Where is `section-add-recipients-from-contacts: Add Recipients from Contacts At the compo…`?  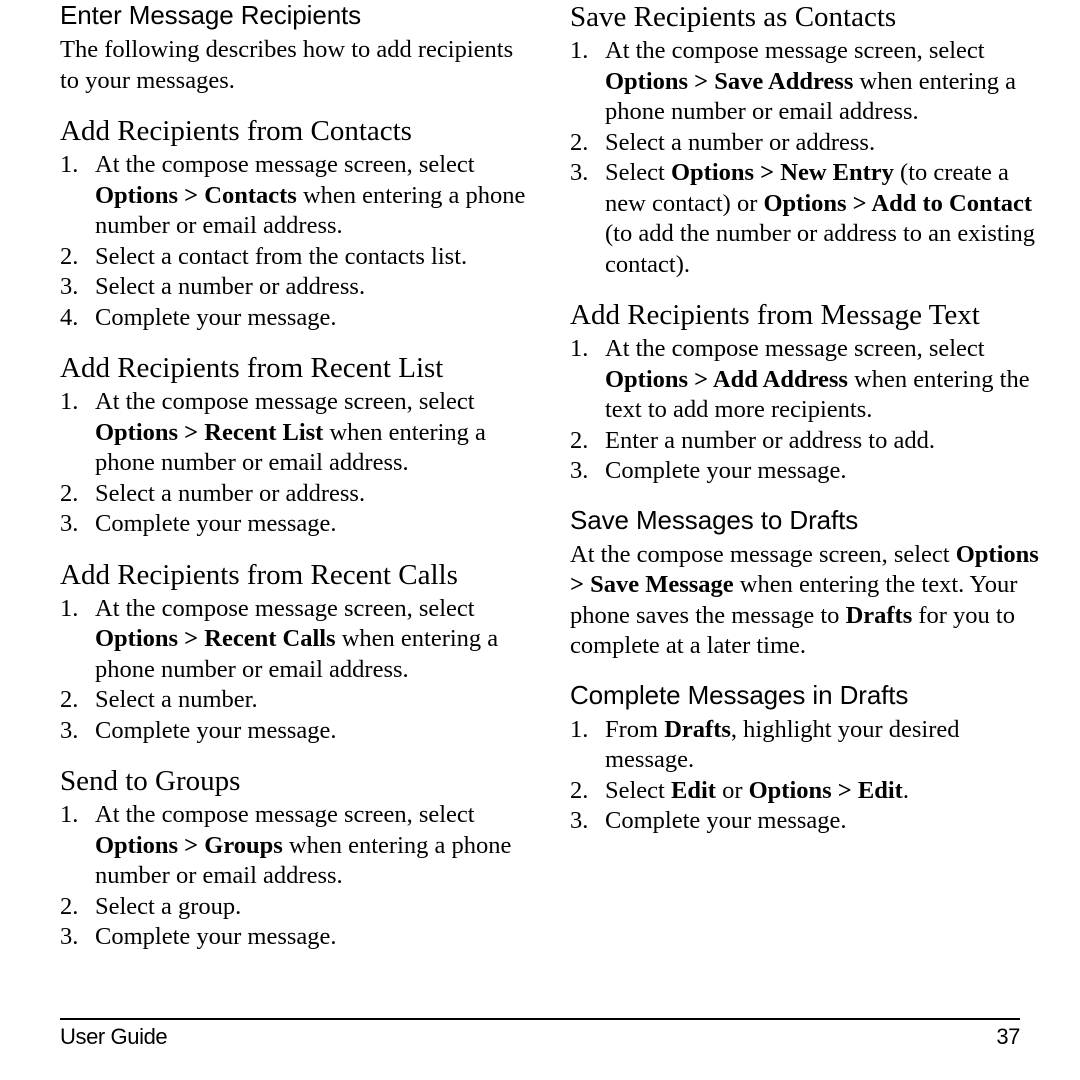 section-add-recipients-from-contacts: Add Recipients from Contacts At the compo… is located at coordinates (297, 223).